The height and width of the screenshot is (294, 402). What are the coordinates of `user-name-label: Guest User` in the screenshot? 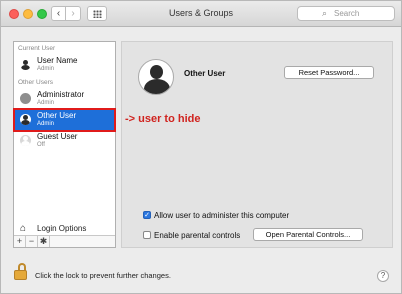 It's located at (57, 136).